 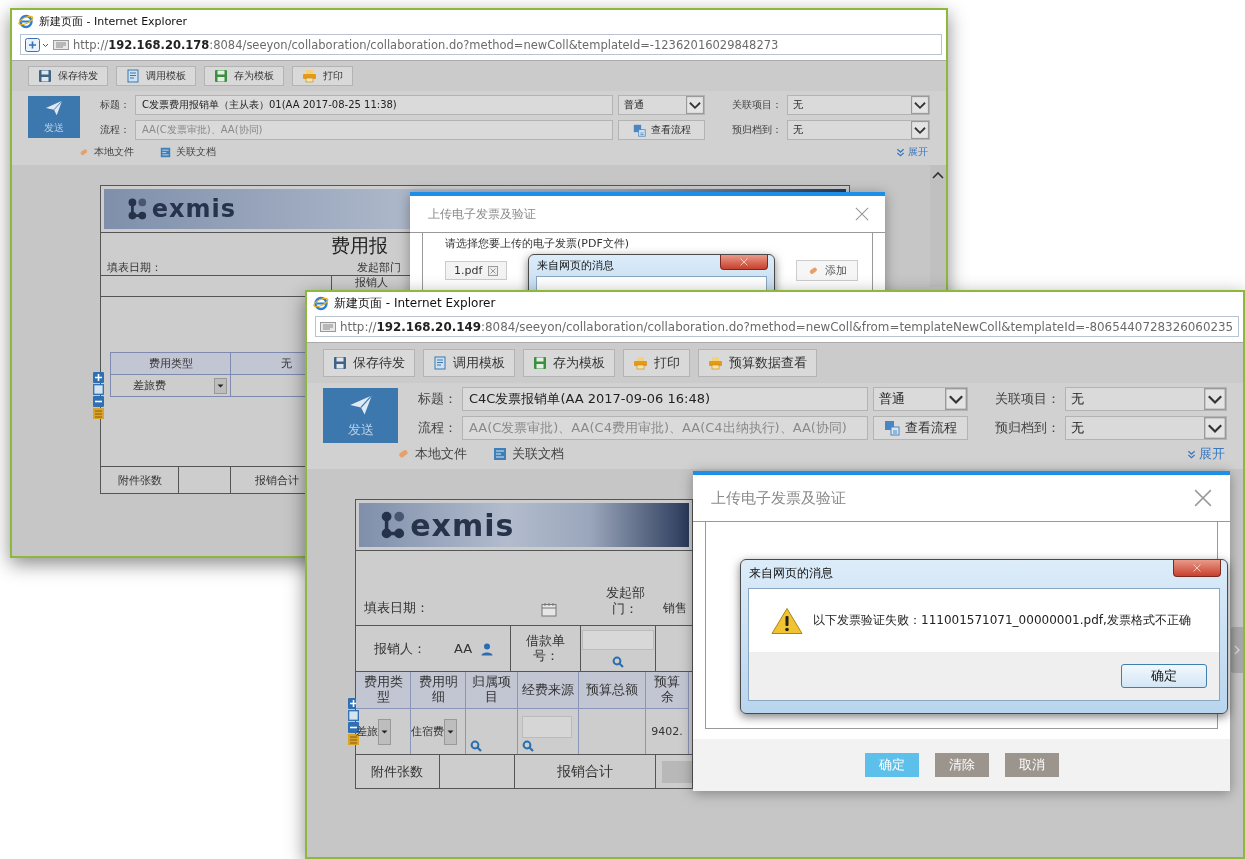 What do you see at coordinates (1027, 428) in the screenshot?
I see `field-label: 预归档到：` at bounding box center [1027, 428].